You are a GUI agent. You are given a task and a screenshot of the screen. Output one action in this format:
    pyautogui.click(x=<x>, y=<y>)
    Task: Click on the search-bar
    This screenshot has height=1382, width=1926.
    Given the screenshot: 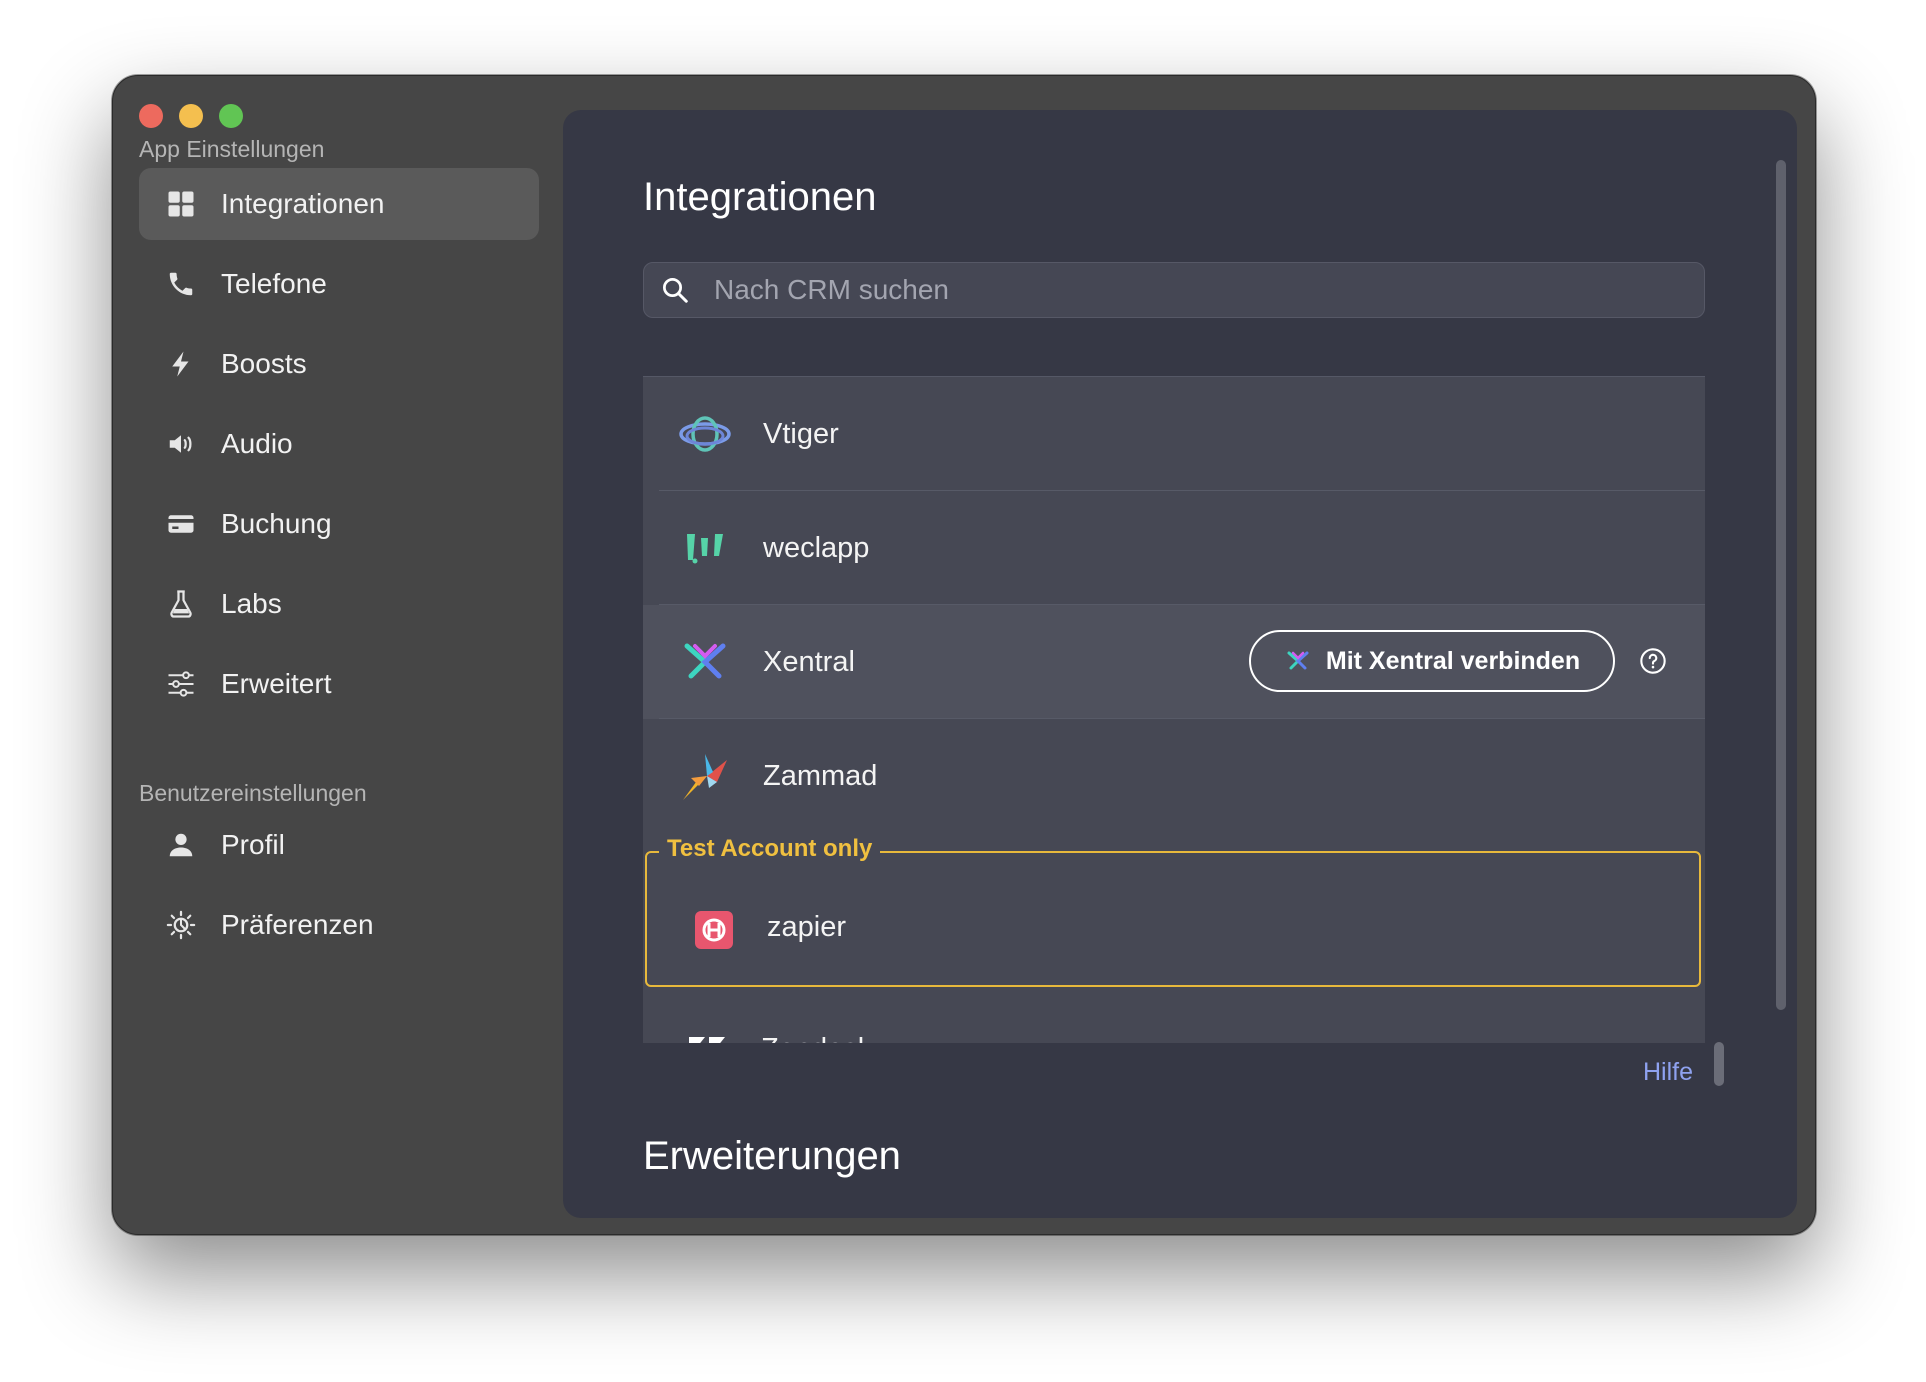 What is the action you would take?
    pyautogui.click(x=1174, y=290)
    